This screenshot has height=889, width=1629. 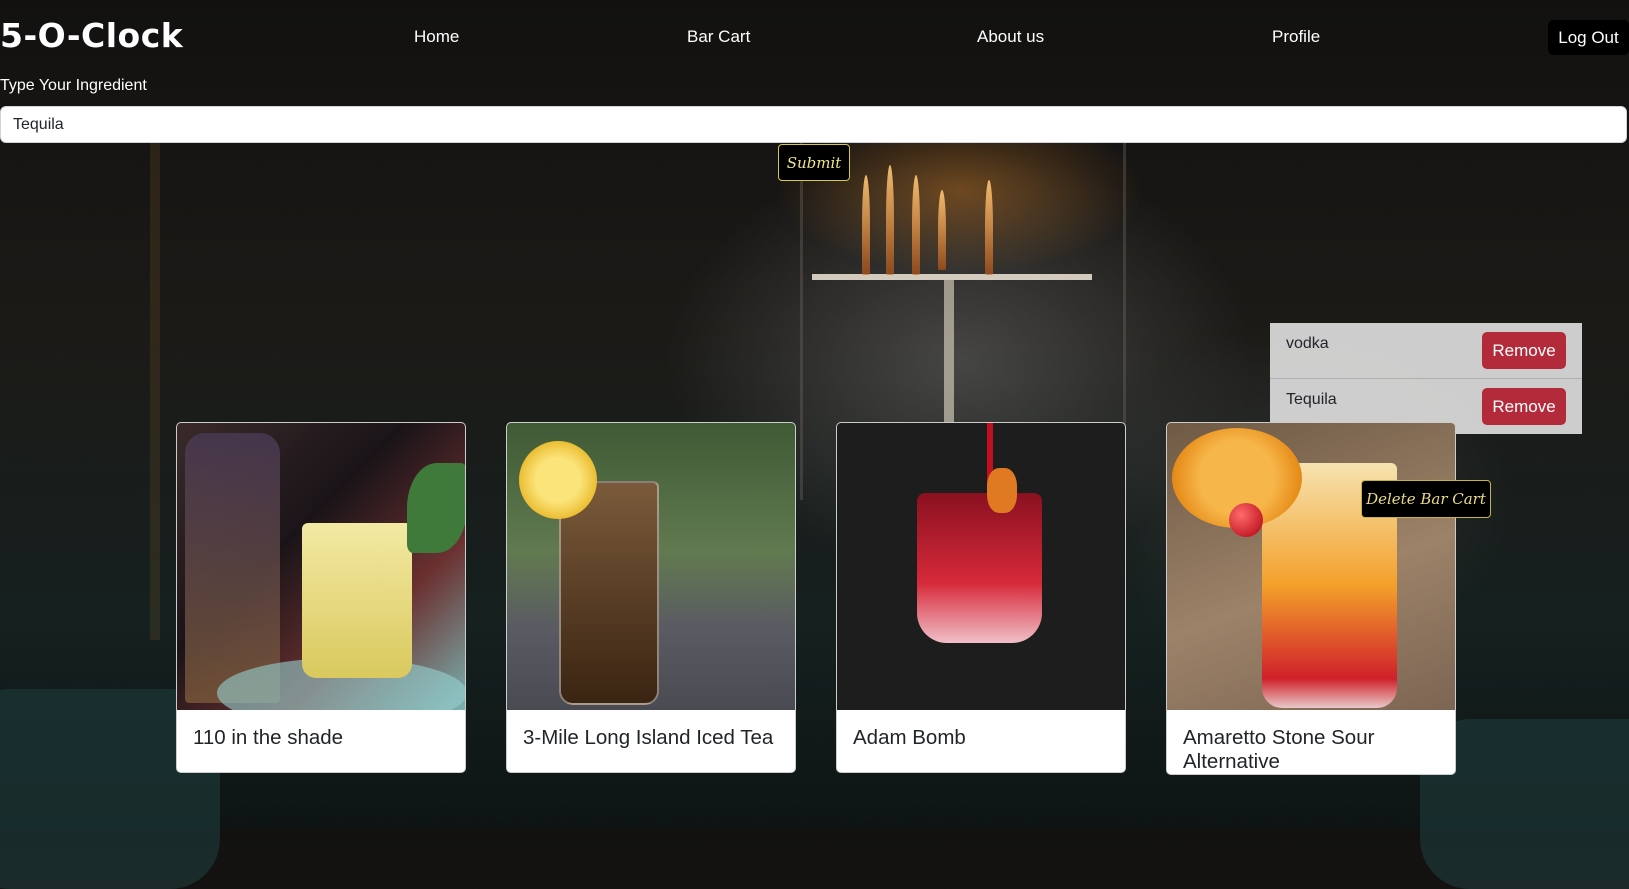 I want to click on bar-cart-list: vodka Remove Tequila Remove, so click(x=1426, y=378).